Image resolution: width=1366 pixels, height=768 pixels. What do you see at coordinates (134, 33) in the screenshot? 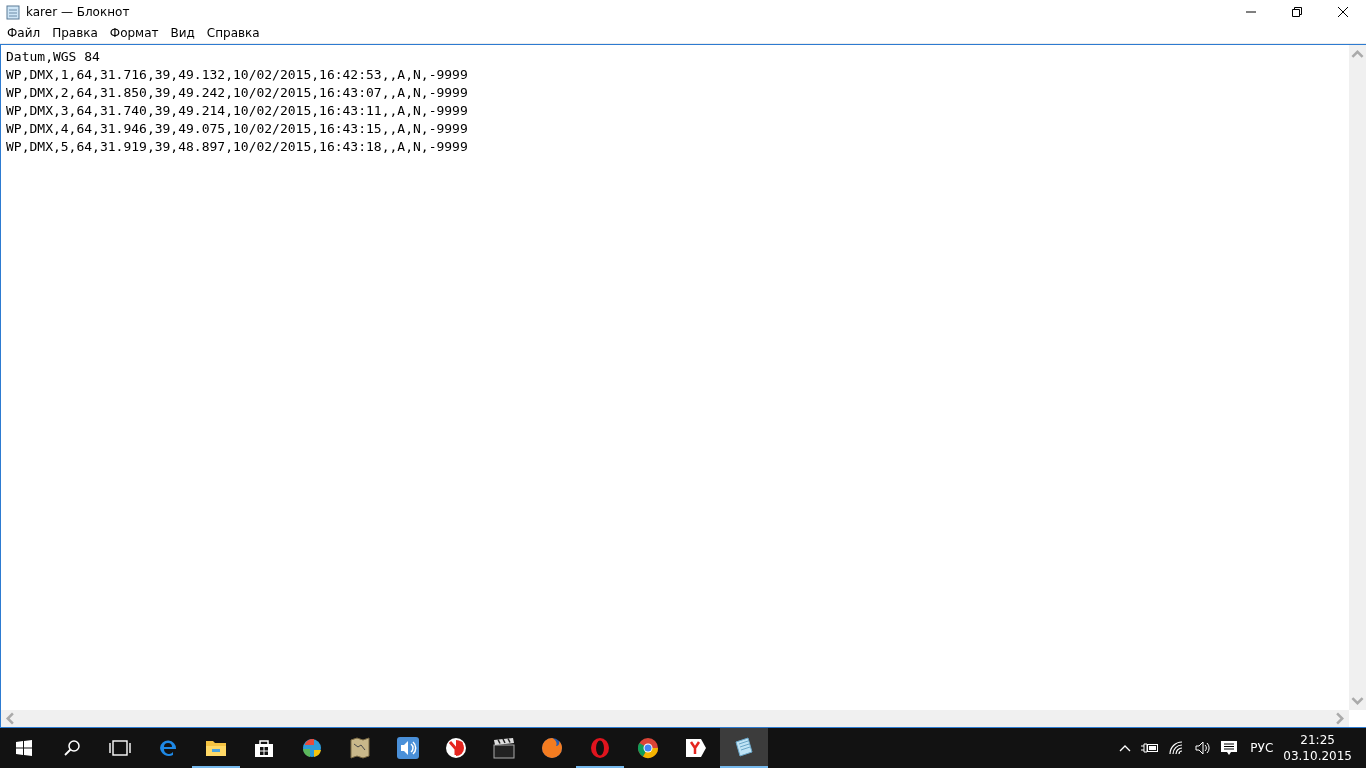
I see `menu-item: Формат` at bounding box center [134, 33].